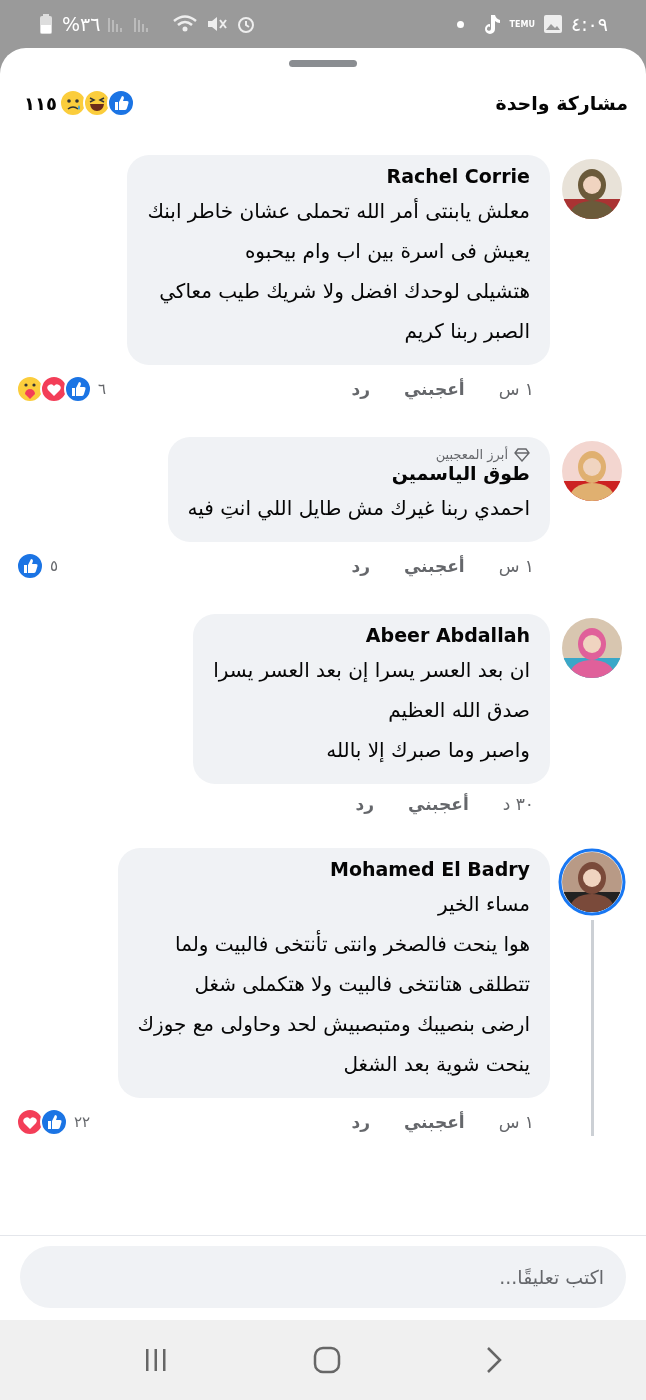 Image resolution: width=646 pixels, height=1400 pixels. What do you see at coordinates (471, 454) in the screenshot?
I see `fan-badge-label: أبرز المعجبين` at bounding box center [471, 454].